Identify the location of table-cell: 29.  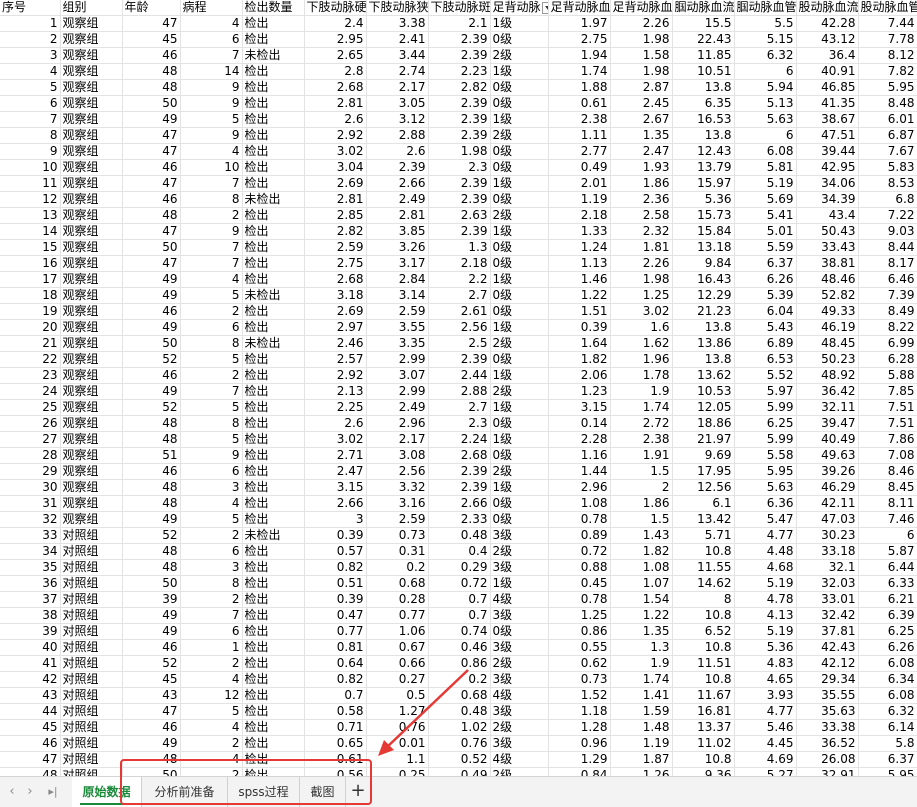
(30, 471).